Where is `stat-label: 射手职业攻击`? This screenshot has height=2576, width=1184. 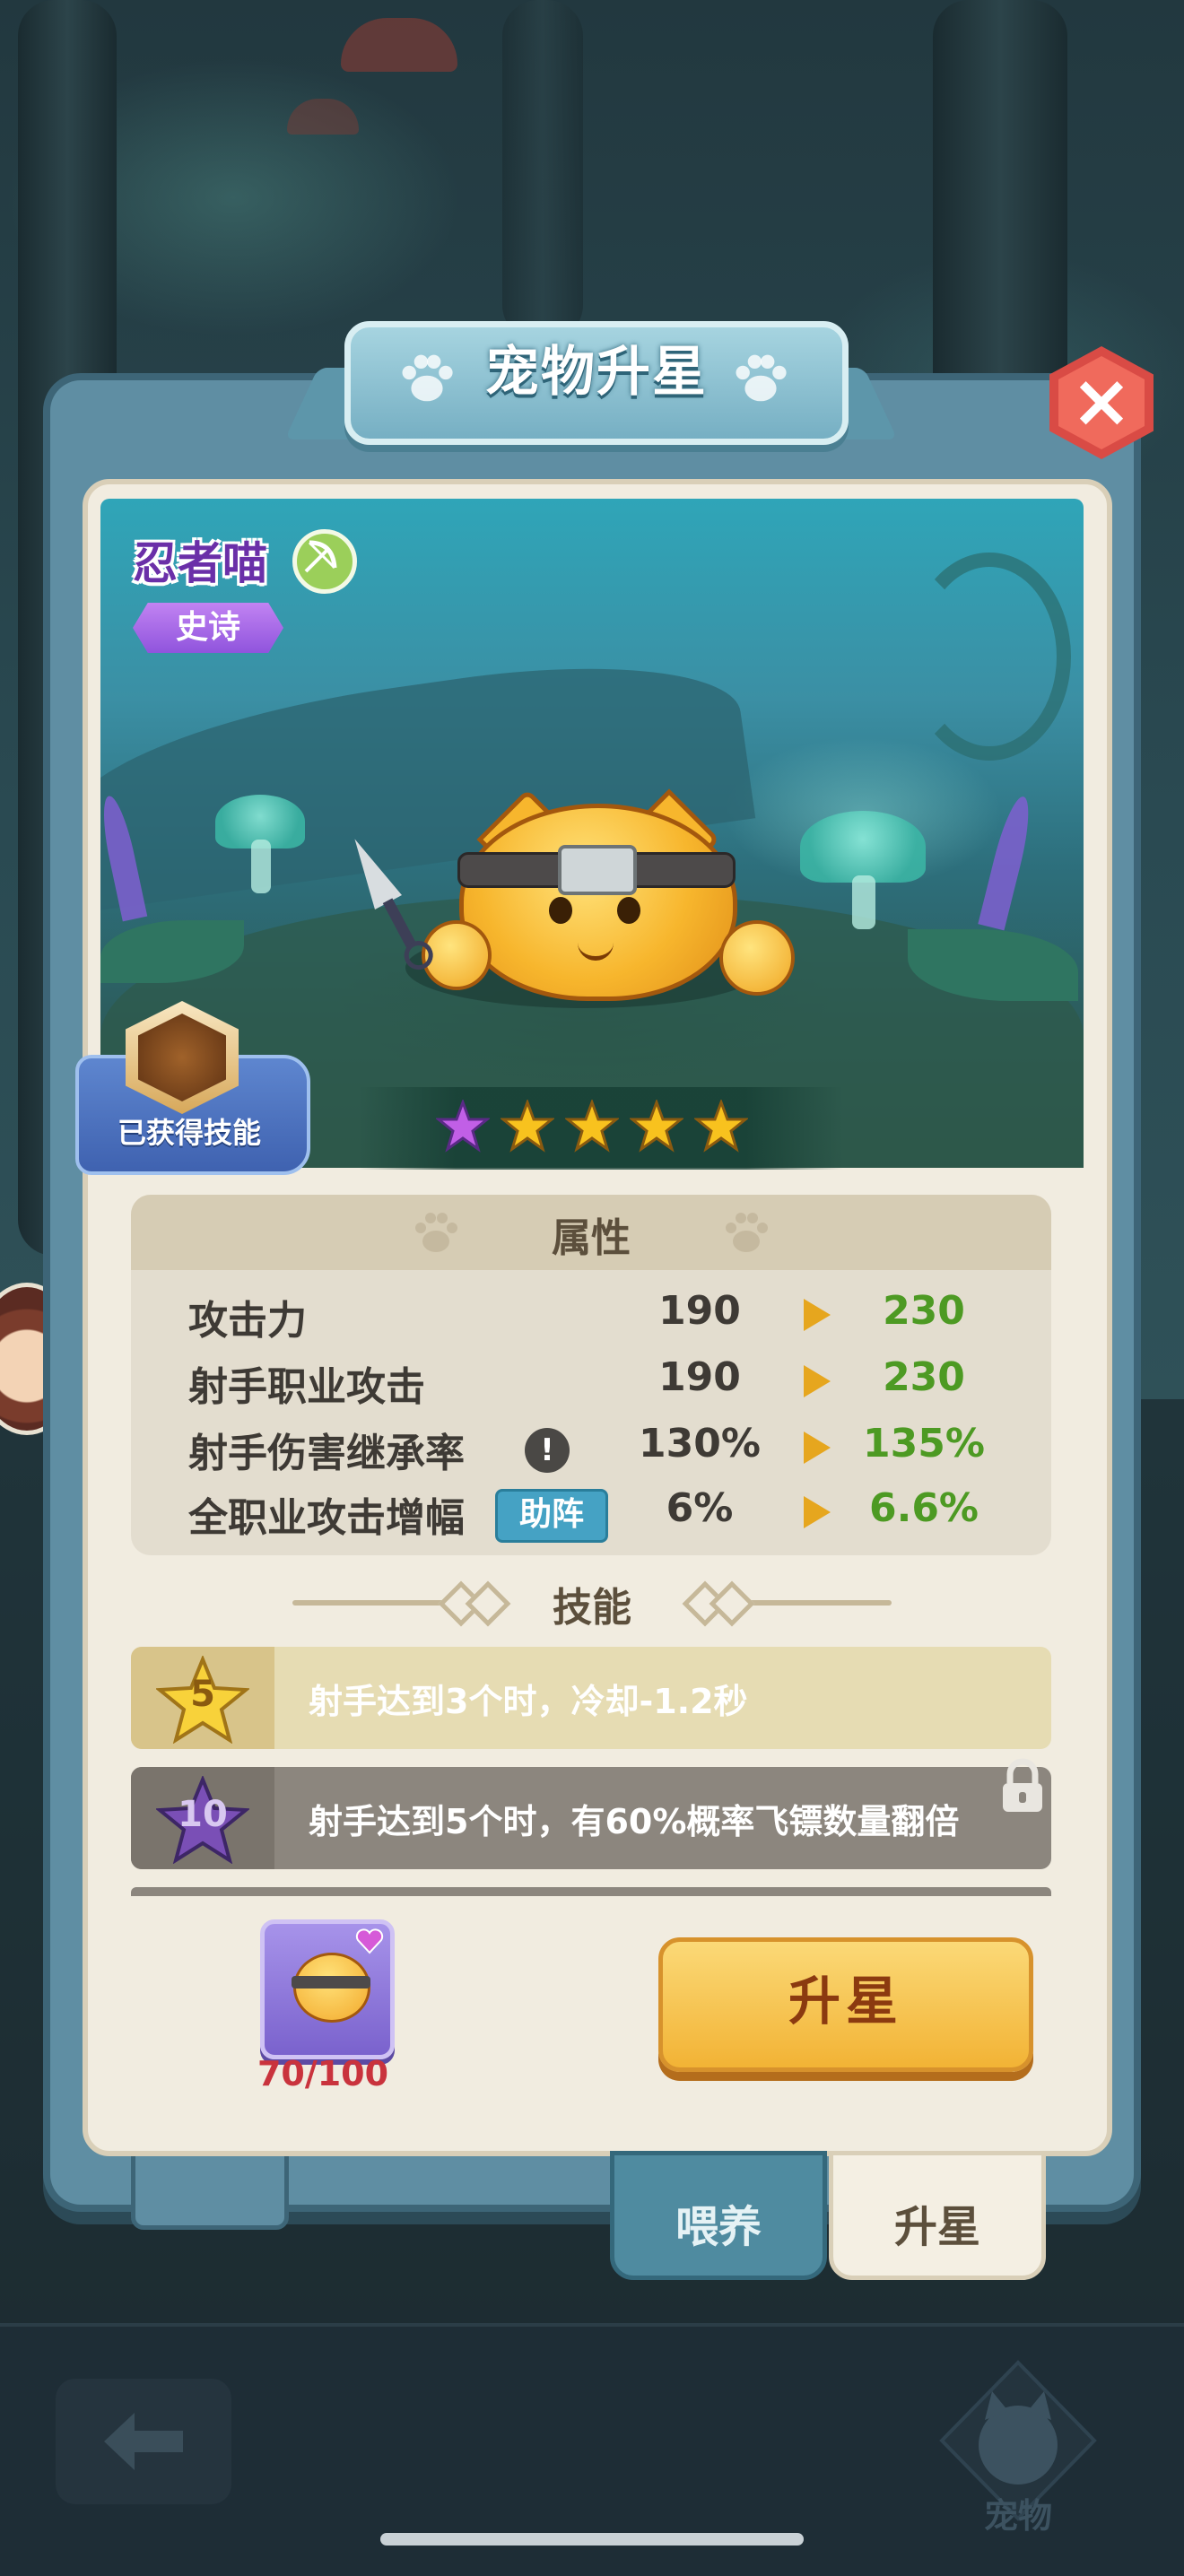
stat-label: 射手职业攻击 is located at coordinates (306, 1387).